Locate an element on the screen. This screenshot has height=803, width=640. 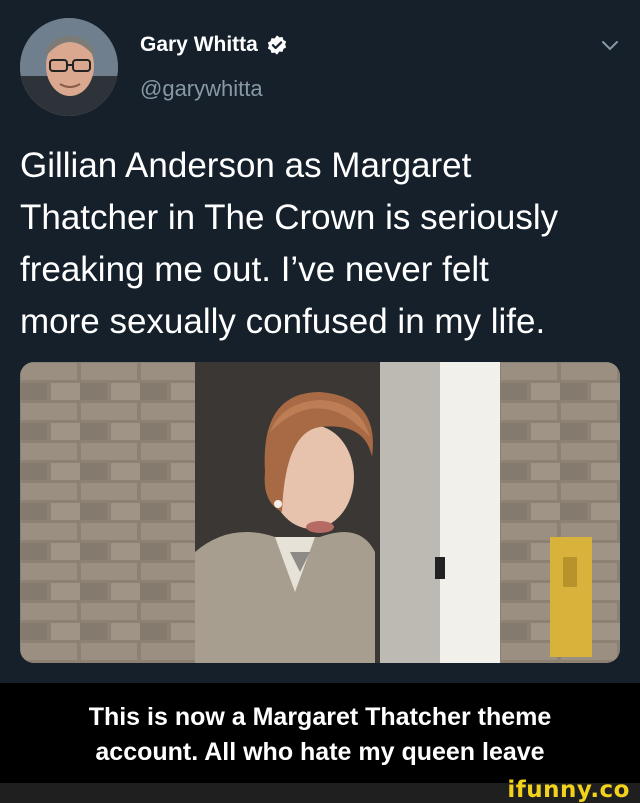
avatar is located at coordinates (69, 67).